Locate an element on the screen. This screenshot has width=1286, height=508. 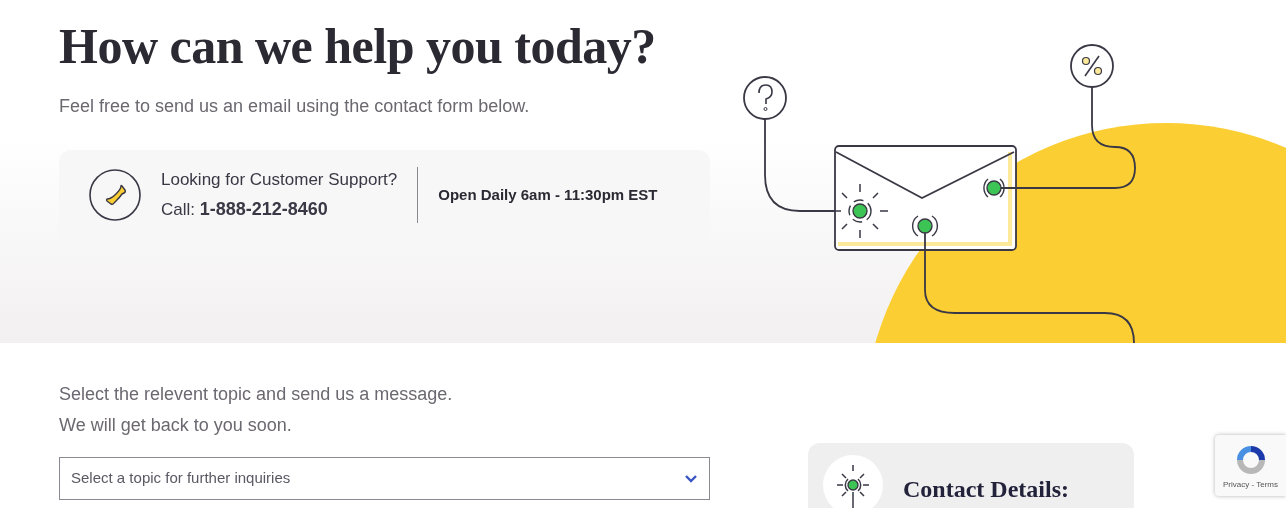
support-phone: Call: 1-888-212-8460 is located at coordinates (245, 210).